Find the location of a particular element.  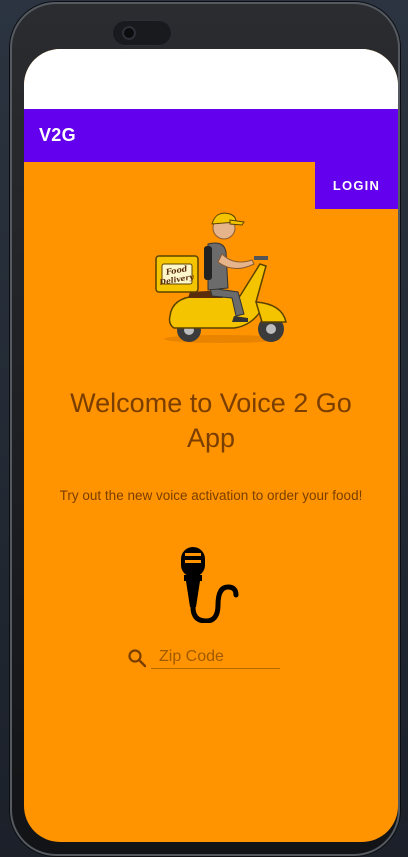

status-bar is located at coordinates (211, 79).